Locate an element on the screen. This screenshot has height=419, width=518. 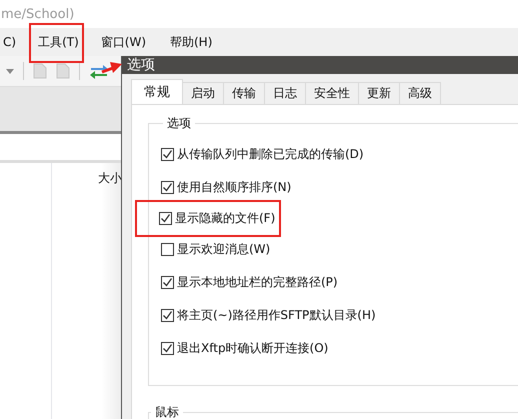
caret-icon is located at coordinates (10, 71).